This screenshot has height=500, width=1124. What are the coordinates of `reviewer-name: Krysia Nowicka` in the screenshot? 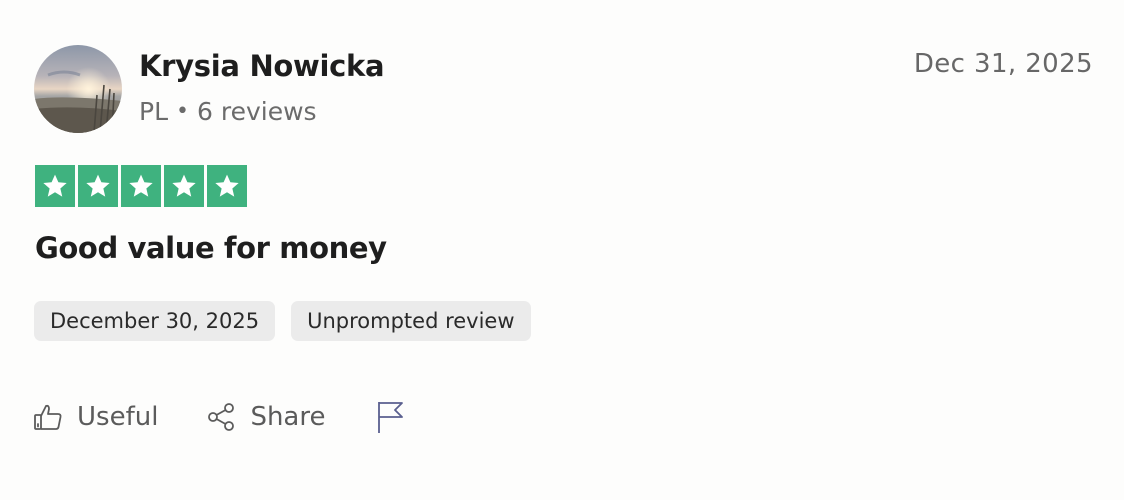 It's located at (262, 66).